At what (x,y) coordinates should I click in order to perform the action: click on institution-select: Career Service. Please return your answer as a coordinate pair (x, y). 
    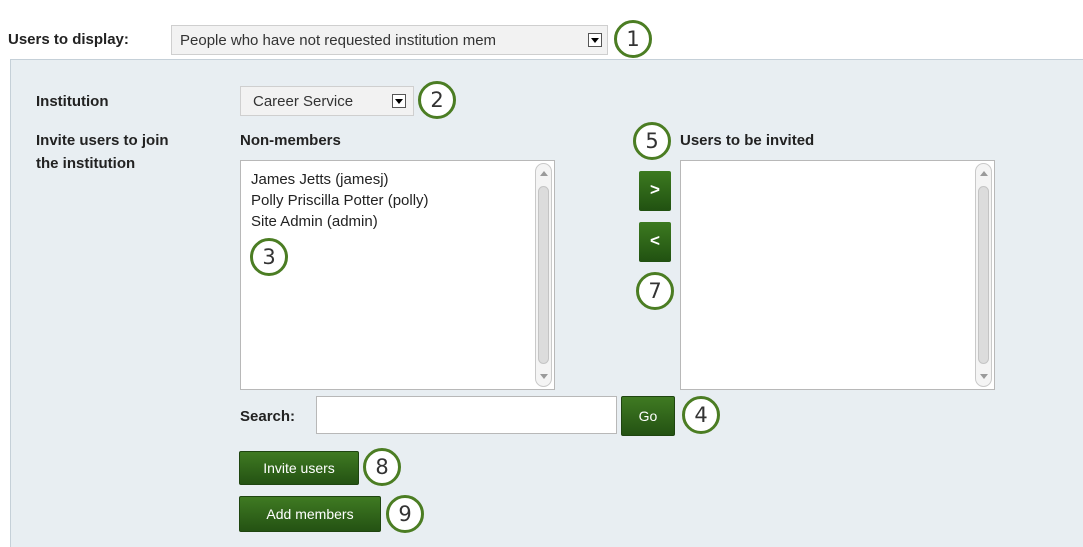
    Looking at the image, I should click on (327, 101).